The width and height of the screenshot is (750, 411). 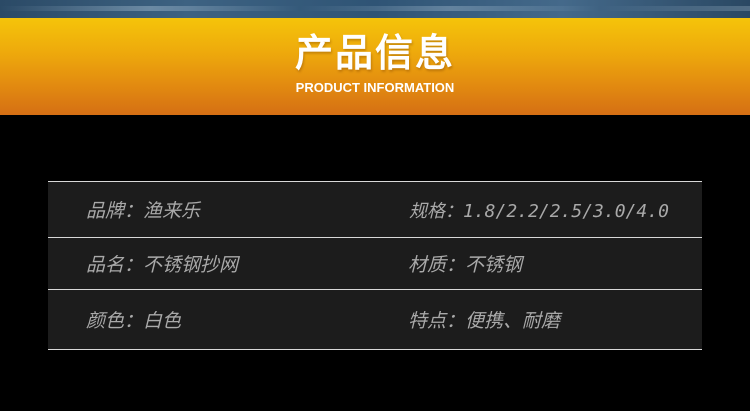 I want to click on page-subtitle: PRODUCT INFORMATION, so click(x=375, y=87).